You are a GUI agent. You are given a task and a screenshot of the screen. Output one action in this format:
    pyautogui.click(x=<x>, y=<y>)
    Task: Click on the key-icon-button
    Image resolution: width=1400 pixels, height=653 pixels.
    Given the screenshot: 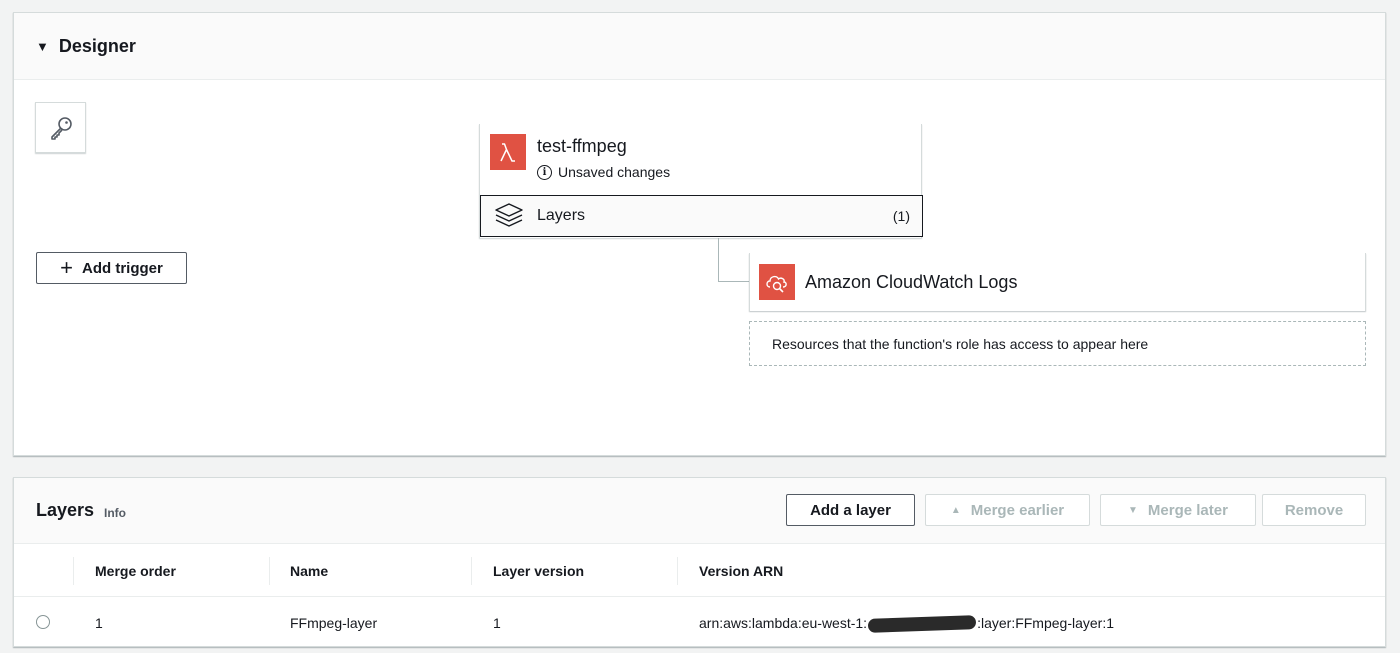 What is the action you would take?
    pyautogui.click(x=60, y=127)
    